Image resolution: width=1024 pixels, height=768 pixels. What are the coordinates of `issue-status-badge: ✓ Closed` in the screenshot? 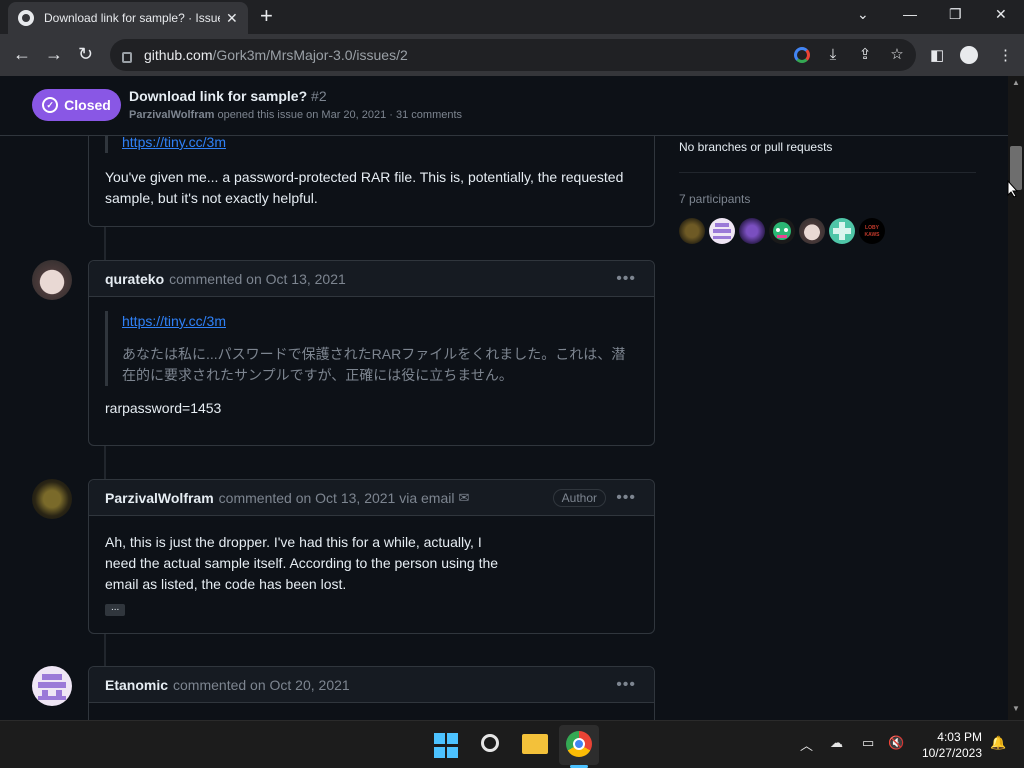 It's located at (76, 105).